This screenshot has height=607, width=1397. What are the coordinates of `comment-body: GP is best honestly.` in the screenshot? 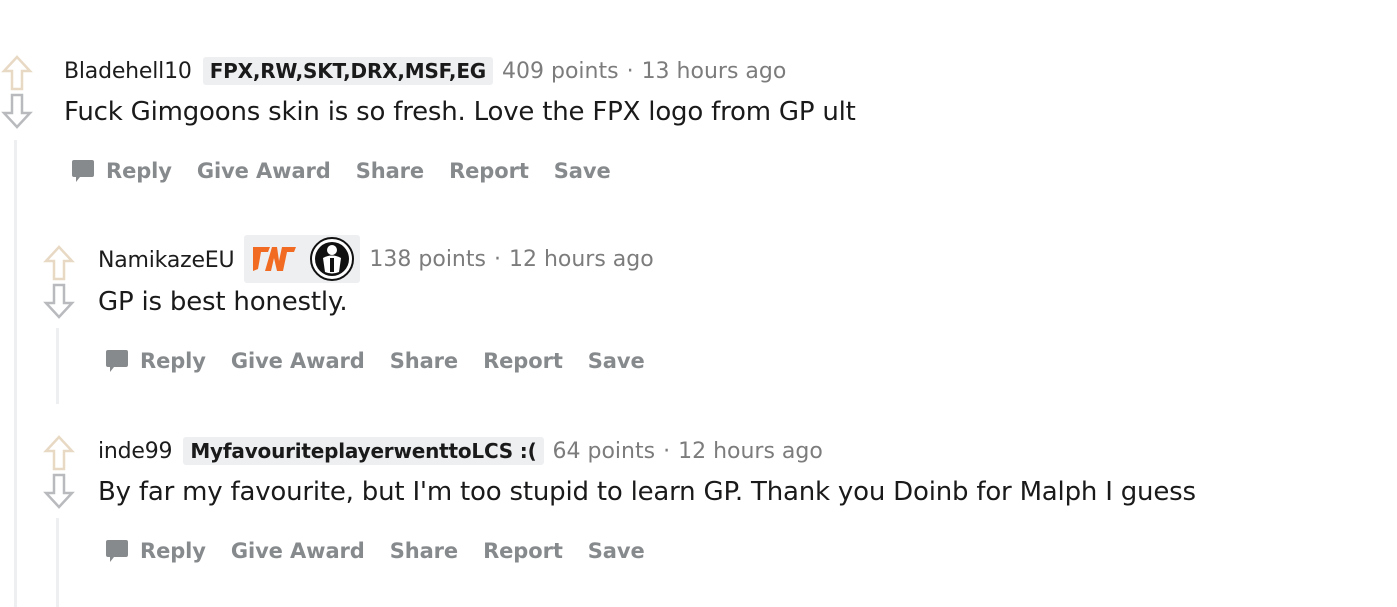 It's located at (223, 302).